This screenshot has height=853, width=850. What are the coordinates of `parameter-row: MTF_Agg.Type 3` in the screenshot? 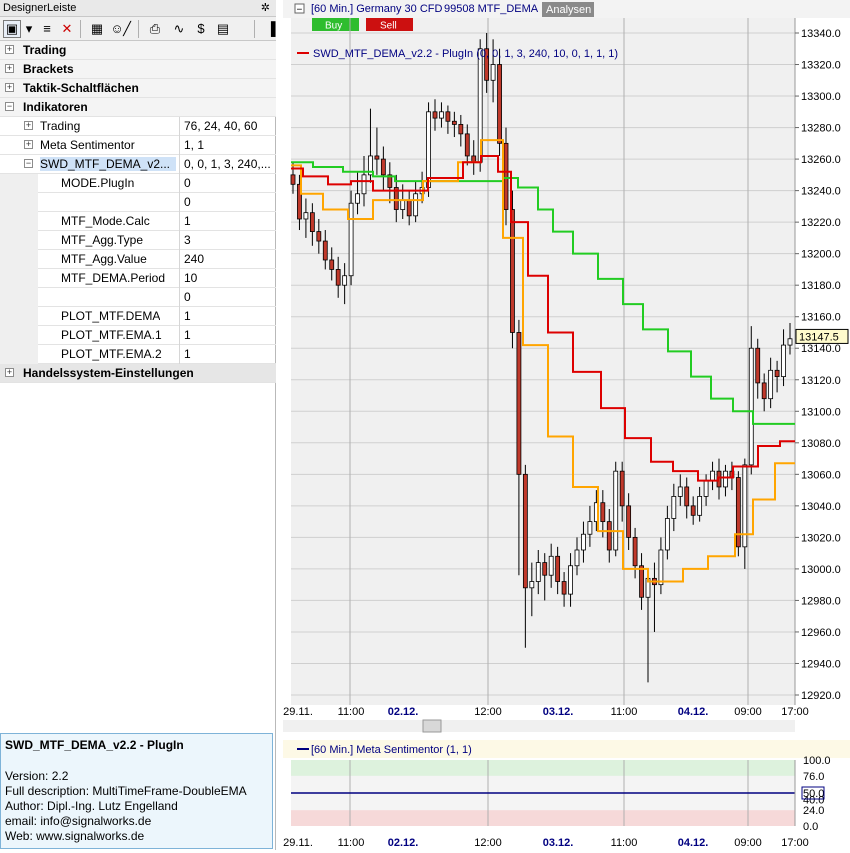 It's located at (138, 240).